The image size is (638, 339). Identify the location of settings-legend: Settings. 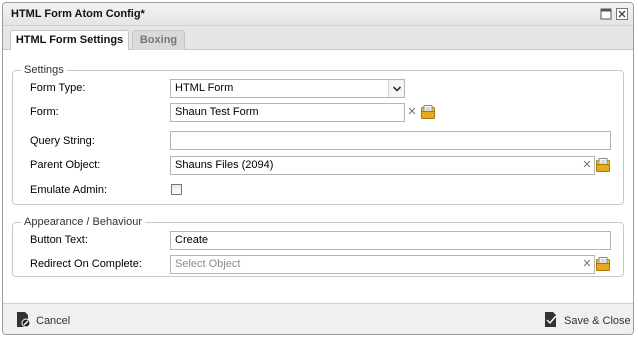
(44, 70).